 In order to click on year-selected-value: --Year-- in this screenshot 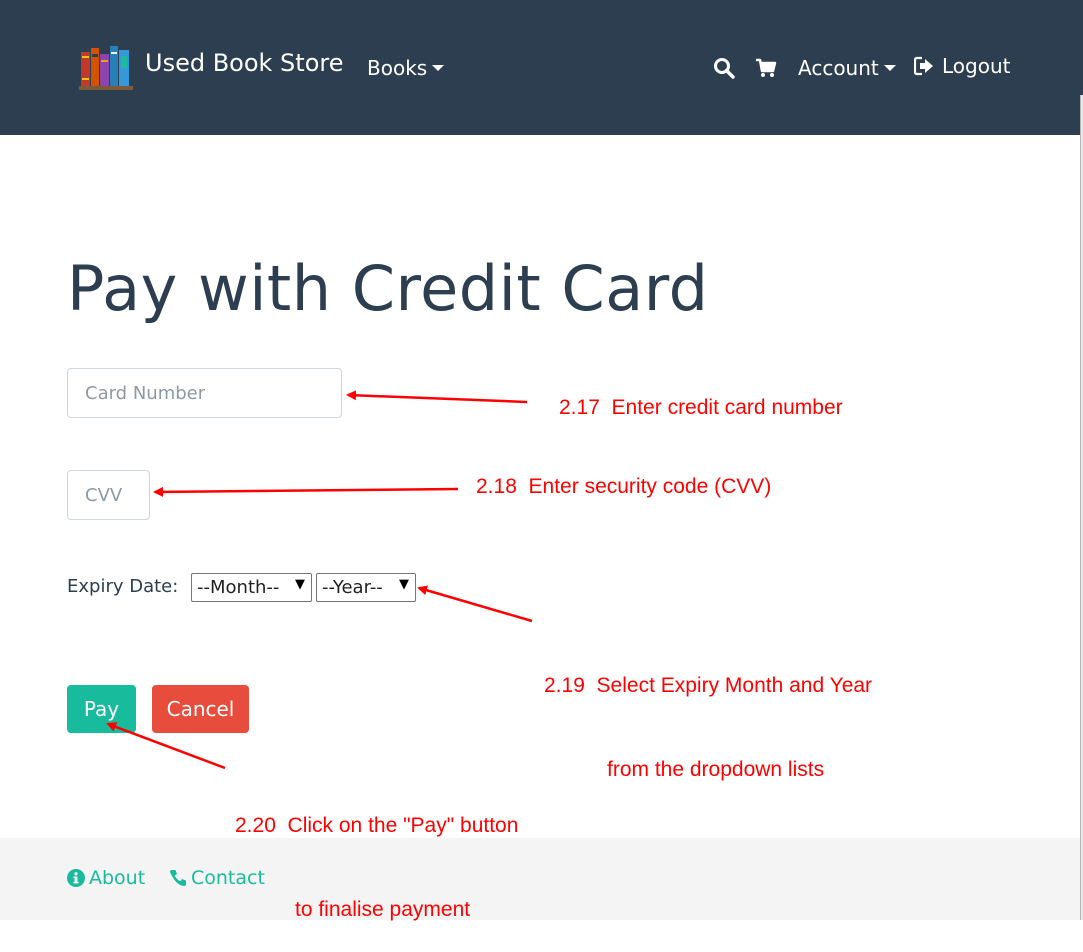, I will do `click(352, 587)`.